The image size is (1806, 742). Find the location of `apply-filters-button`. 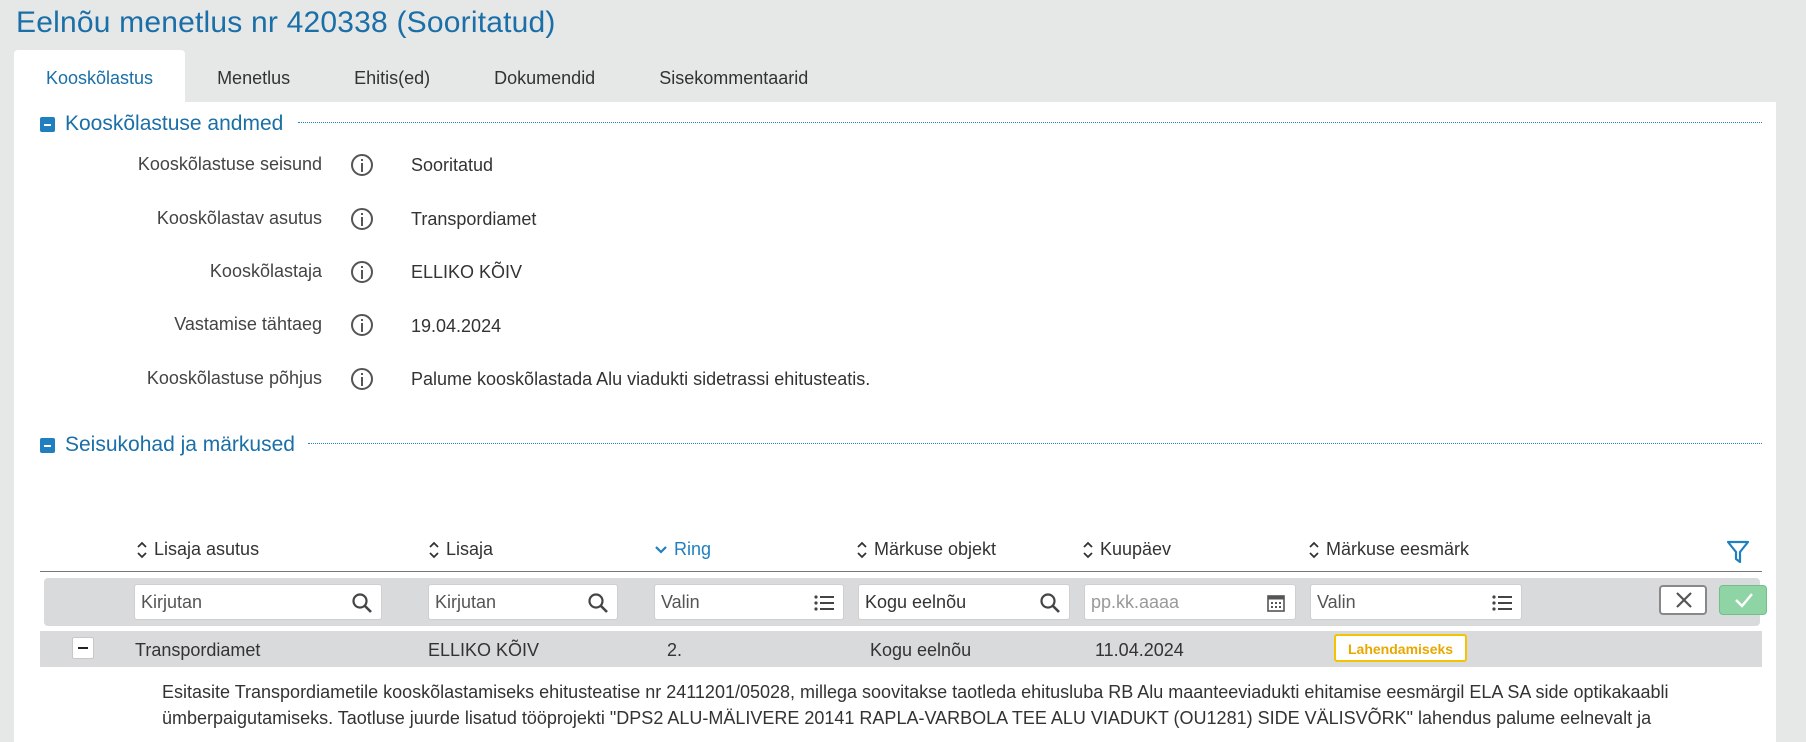

apply-filters-button is located at coordinates (1743, 600).